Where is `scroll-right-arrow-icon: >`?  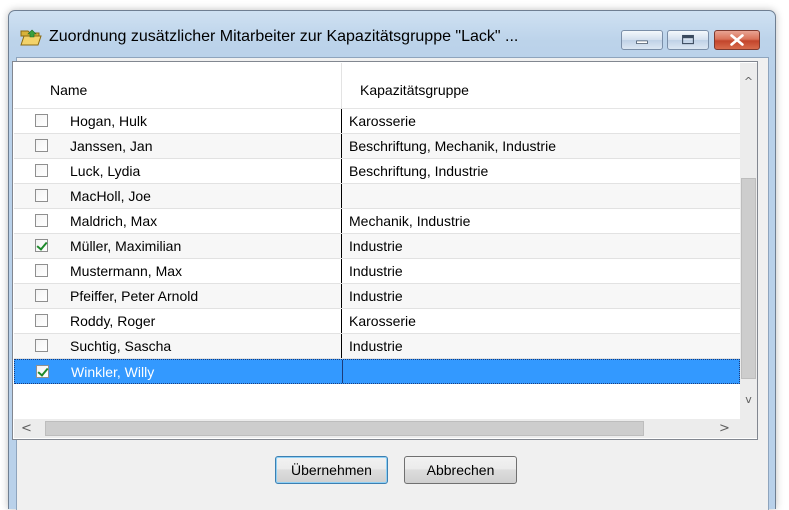 scroll-right-arrow-icon: > is located at coordinates (724, 428).